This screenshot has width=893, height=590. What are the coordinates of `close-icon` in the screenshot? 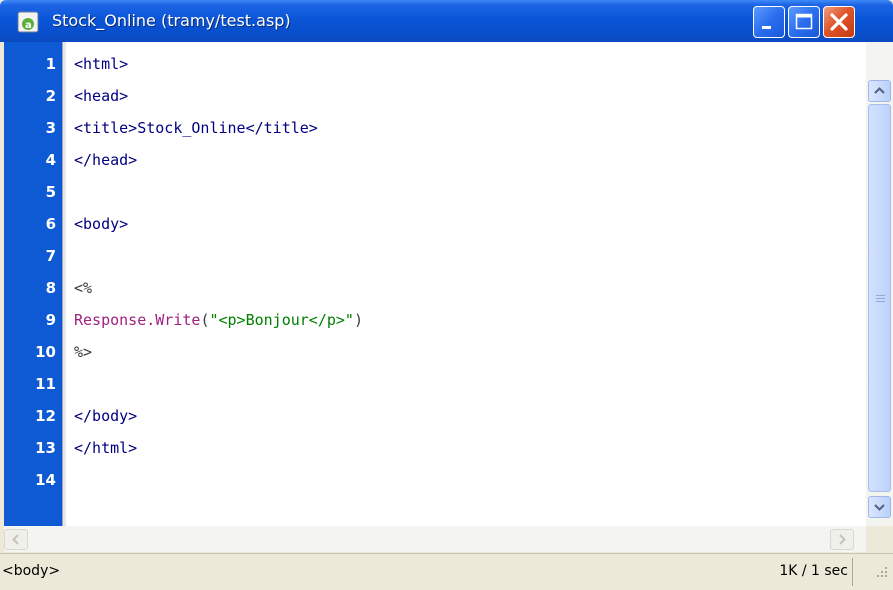 It's located at (839, 22).